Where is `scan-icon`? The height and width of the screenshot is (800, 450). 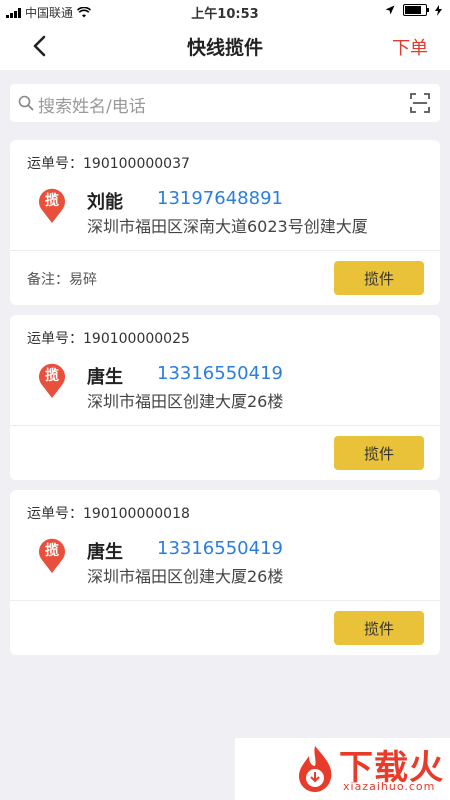 scan-icon is located at coordinates (420, 103).